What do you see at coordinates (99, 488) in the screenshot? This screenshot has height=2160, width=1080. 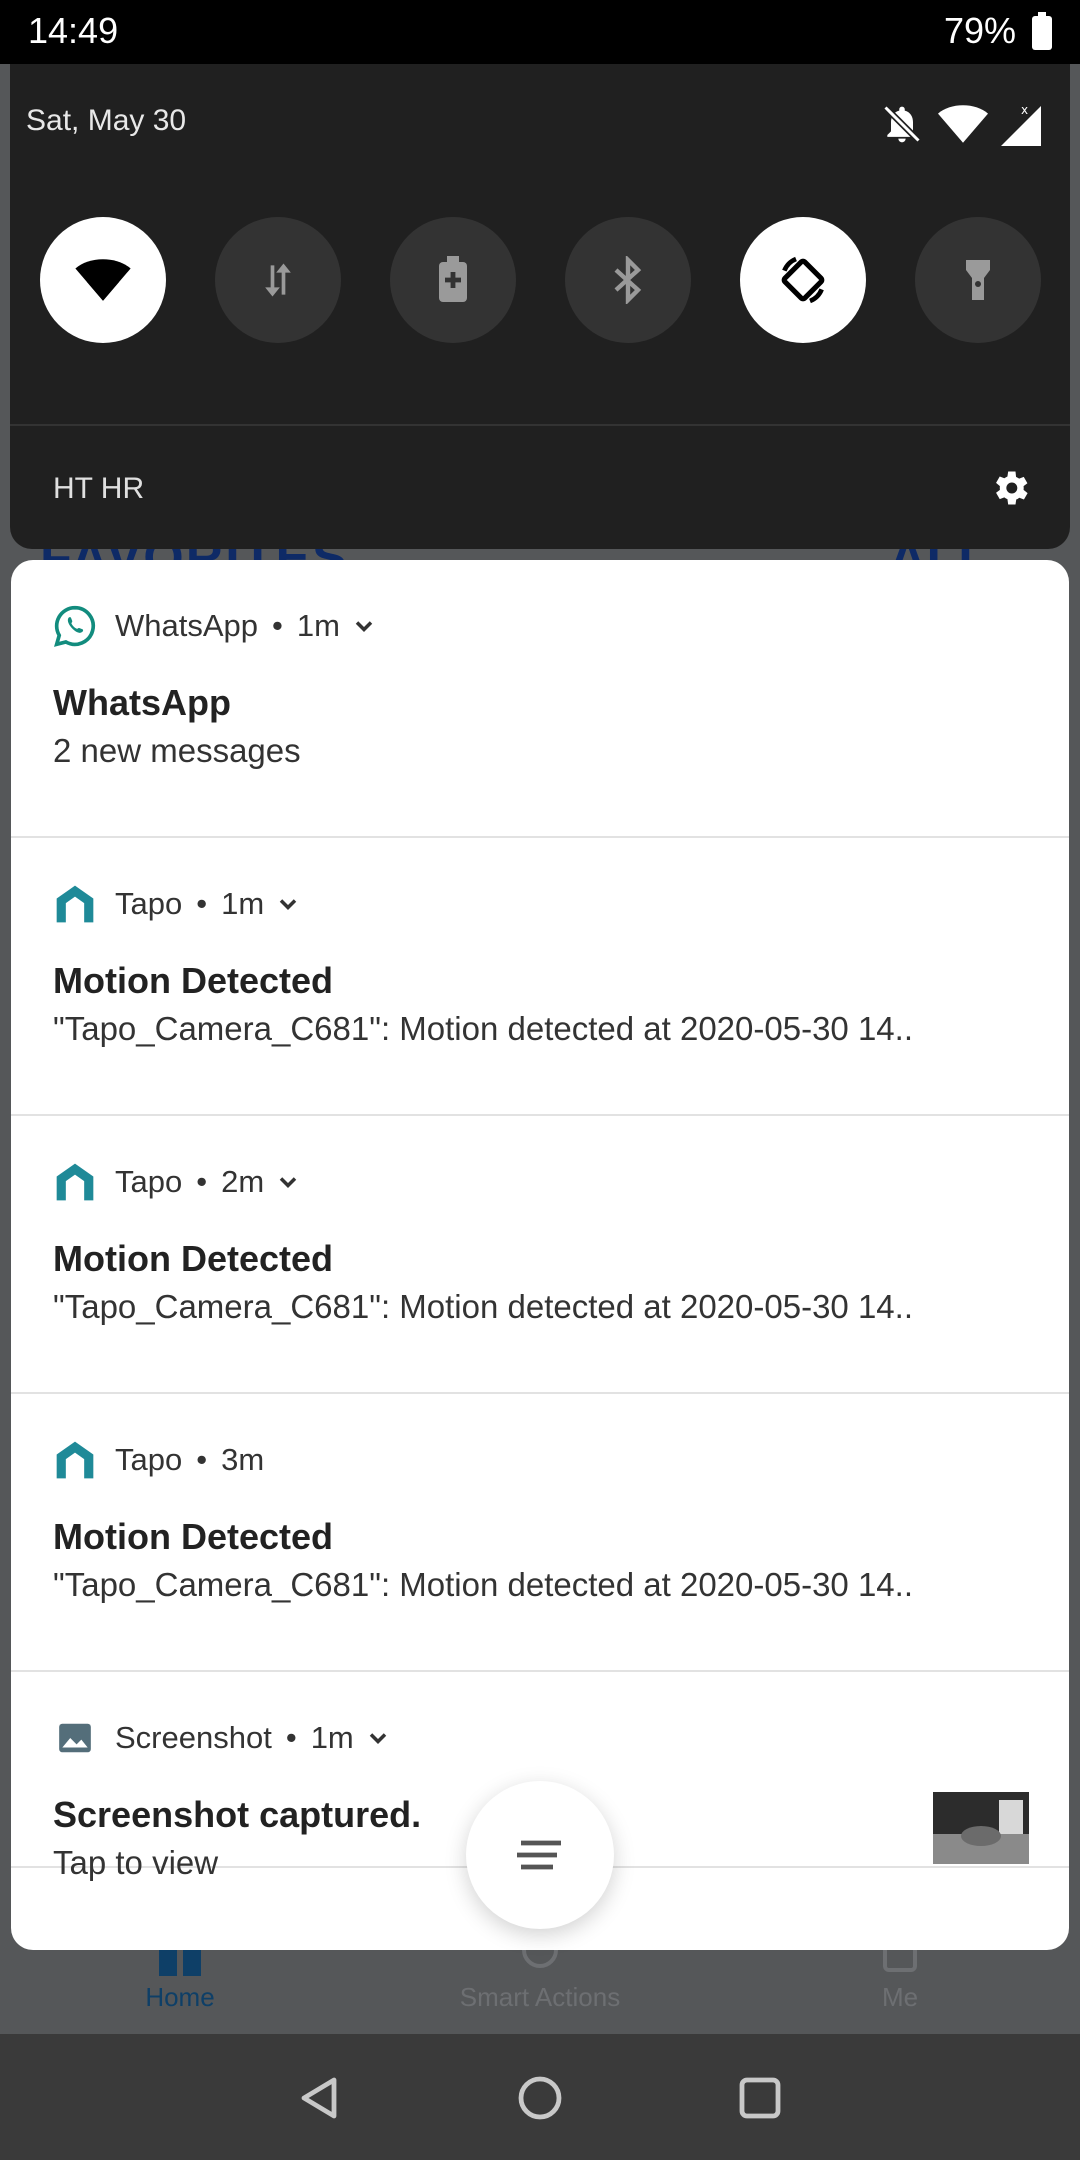 I see `carrier-name: HT HR` at bounding box center [99, 488].